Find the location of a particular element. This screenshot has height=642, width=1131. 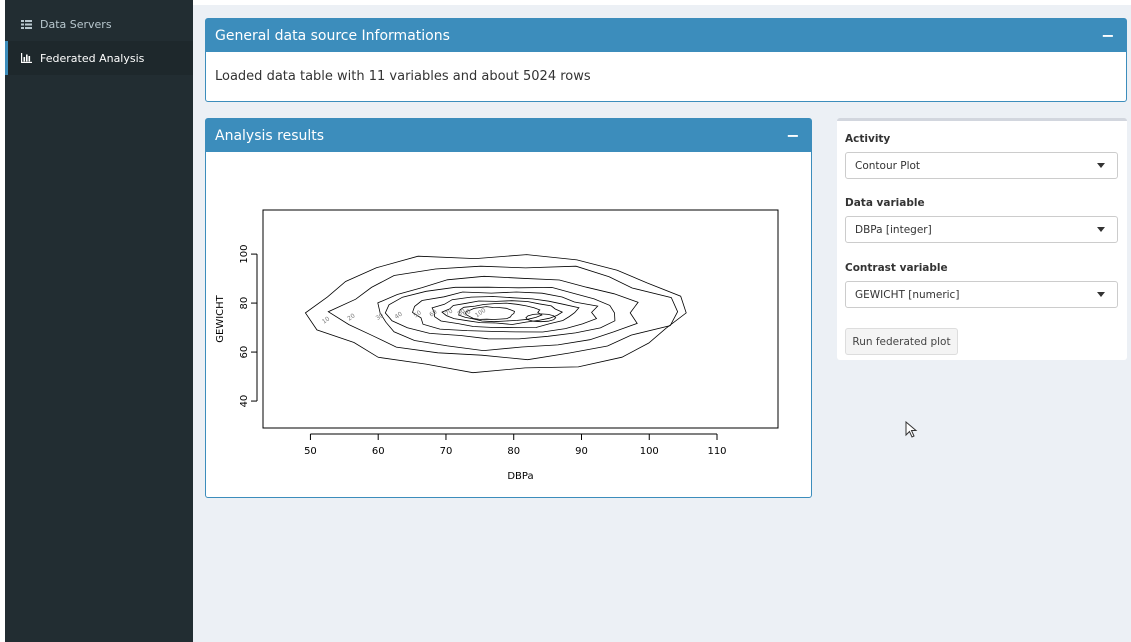

contour-level-label: 60 is located at coordinates (433, 313).